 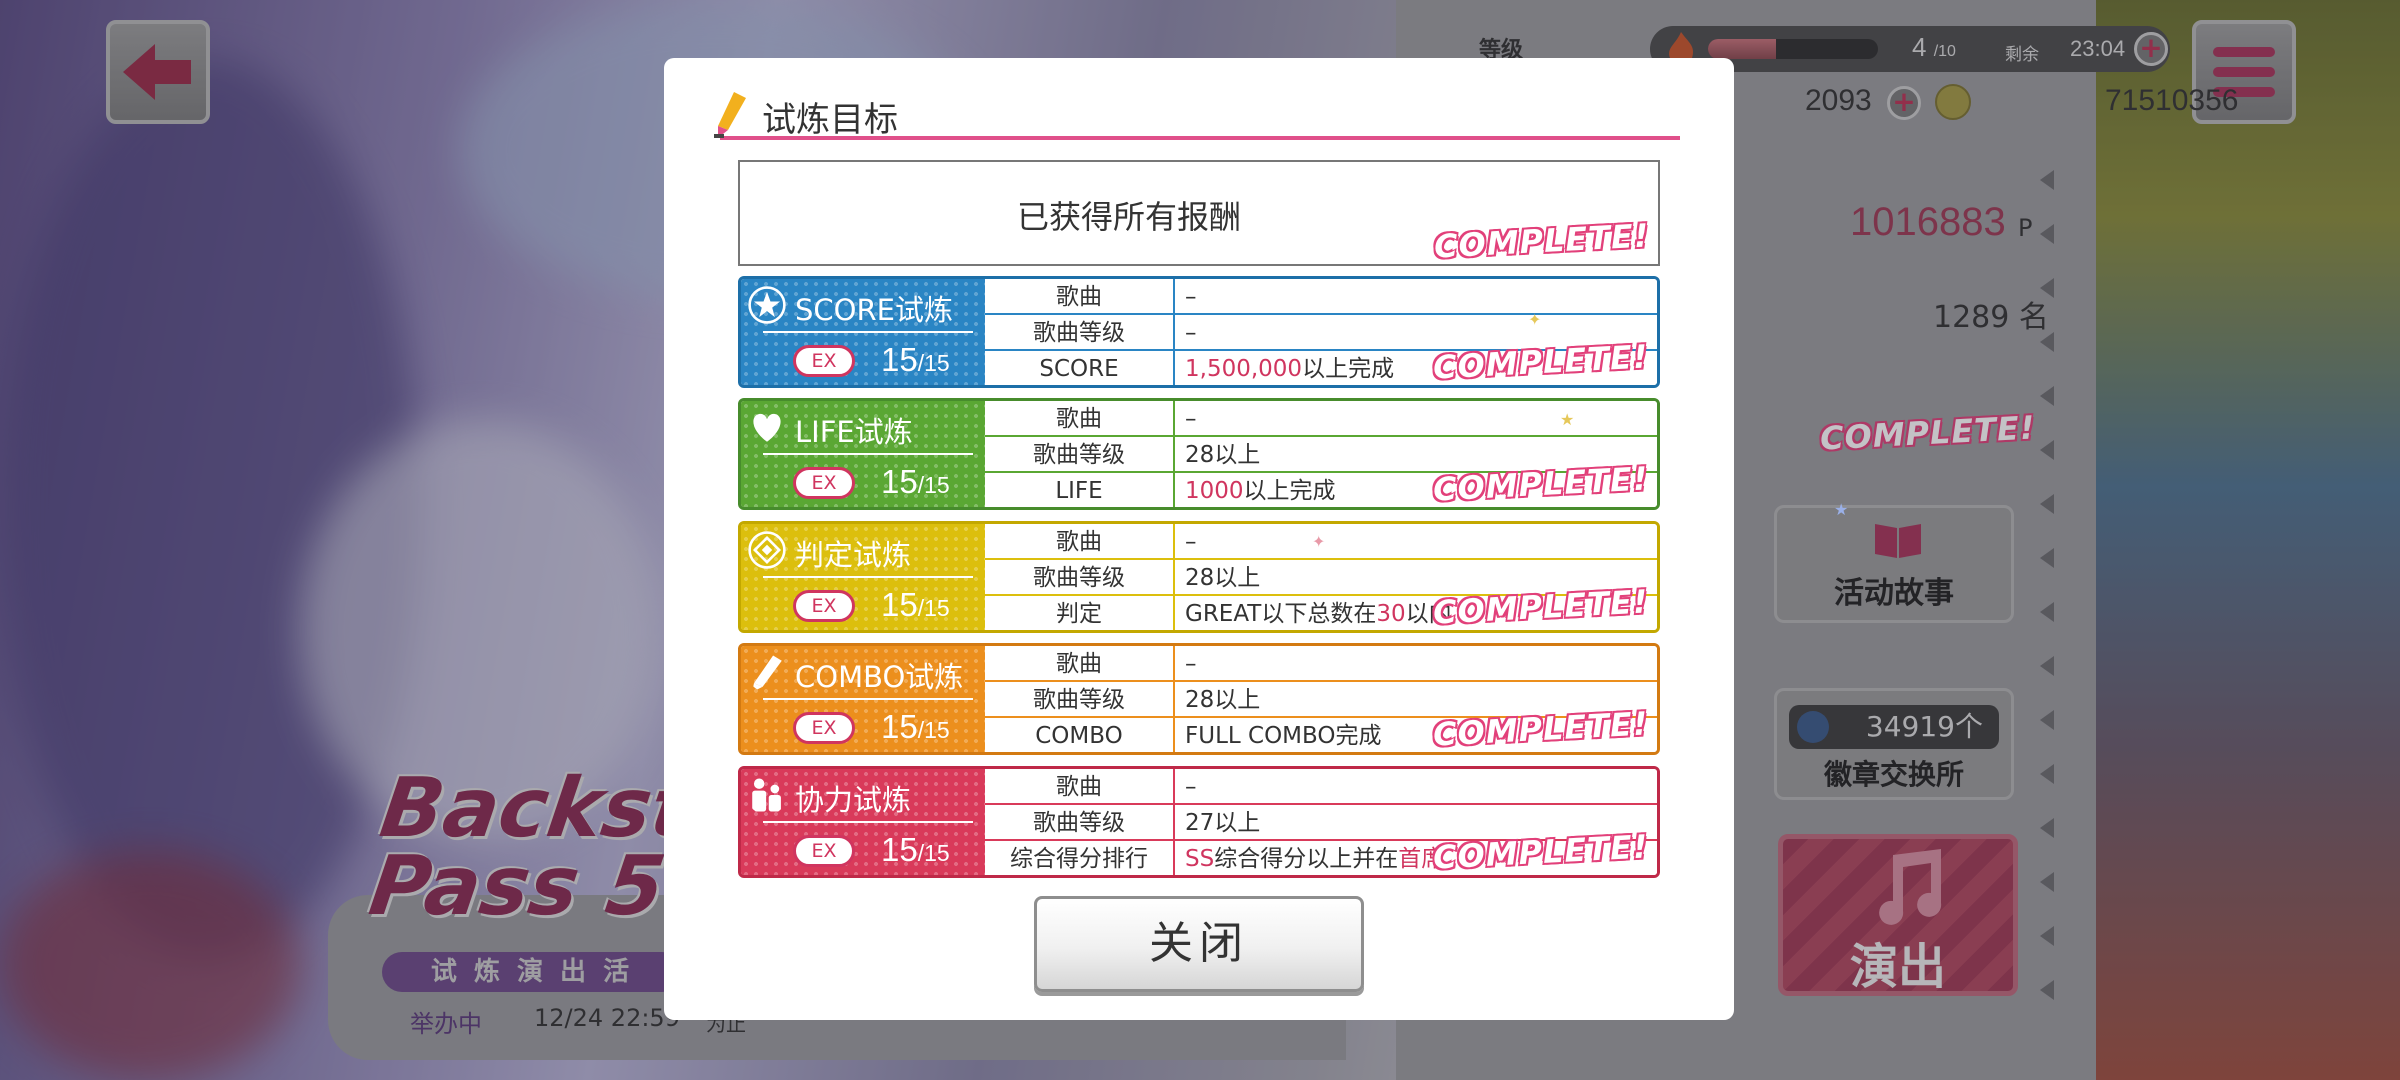 I want to click on diamond-target-icon, so click(x=767, y=550).